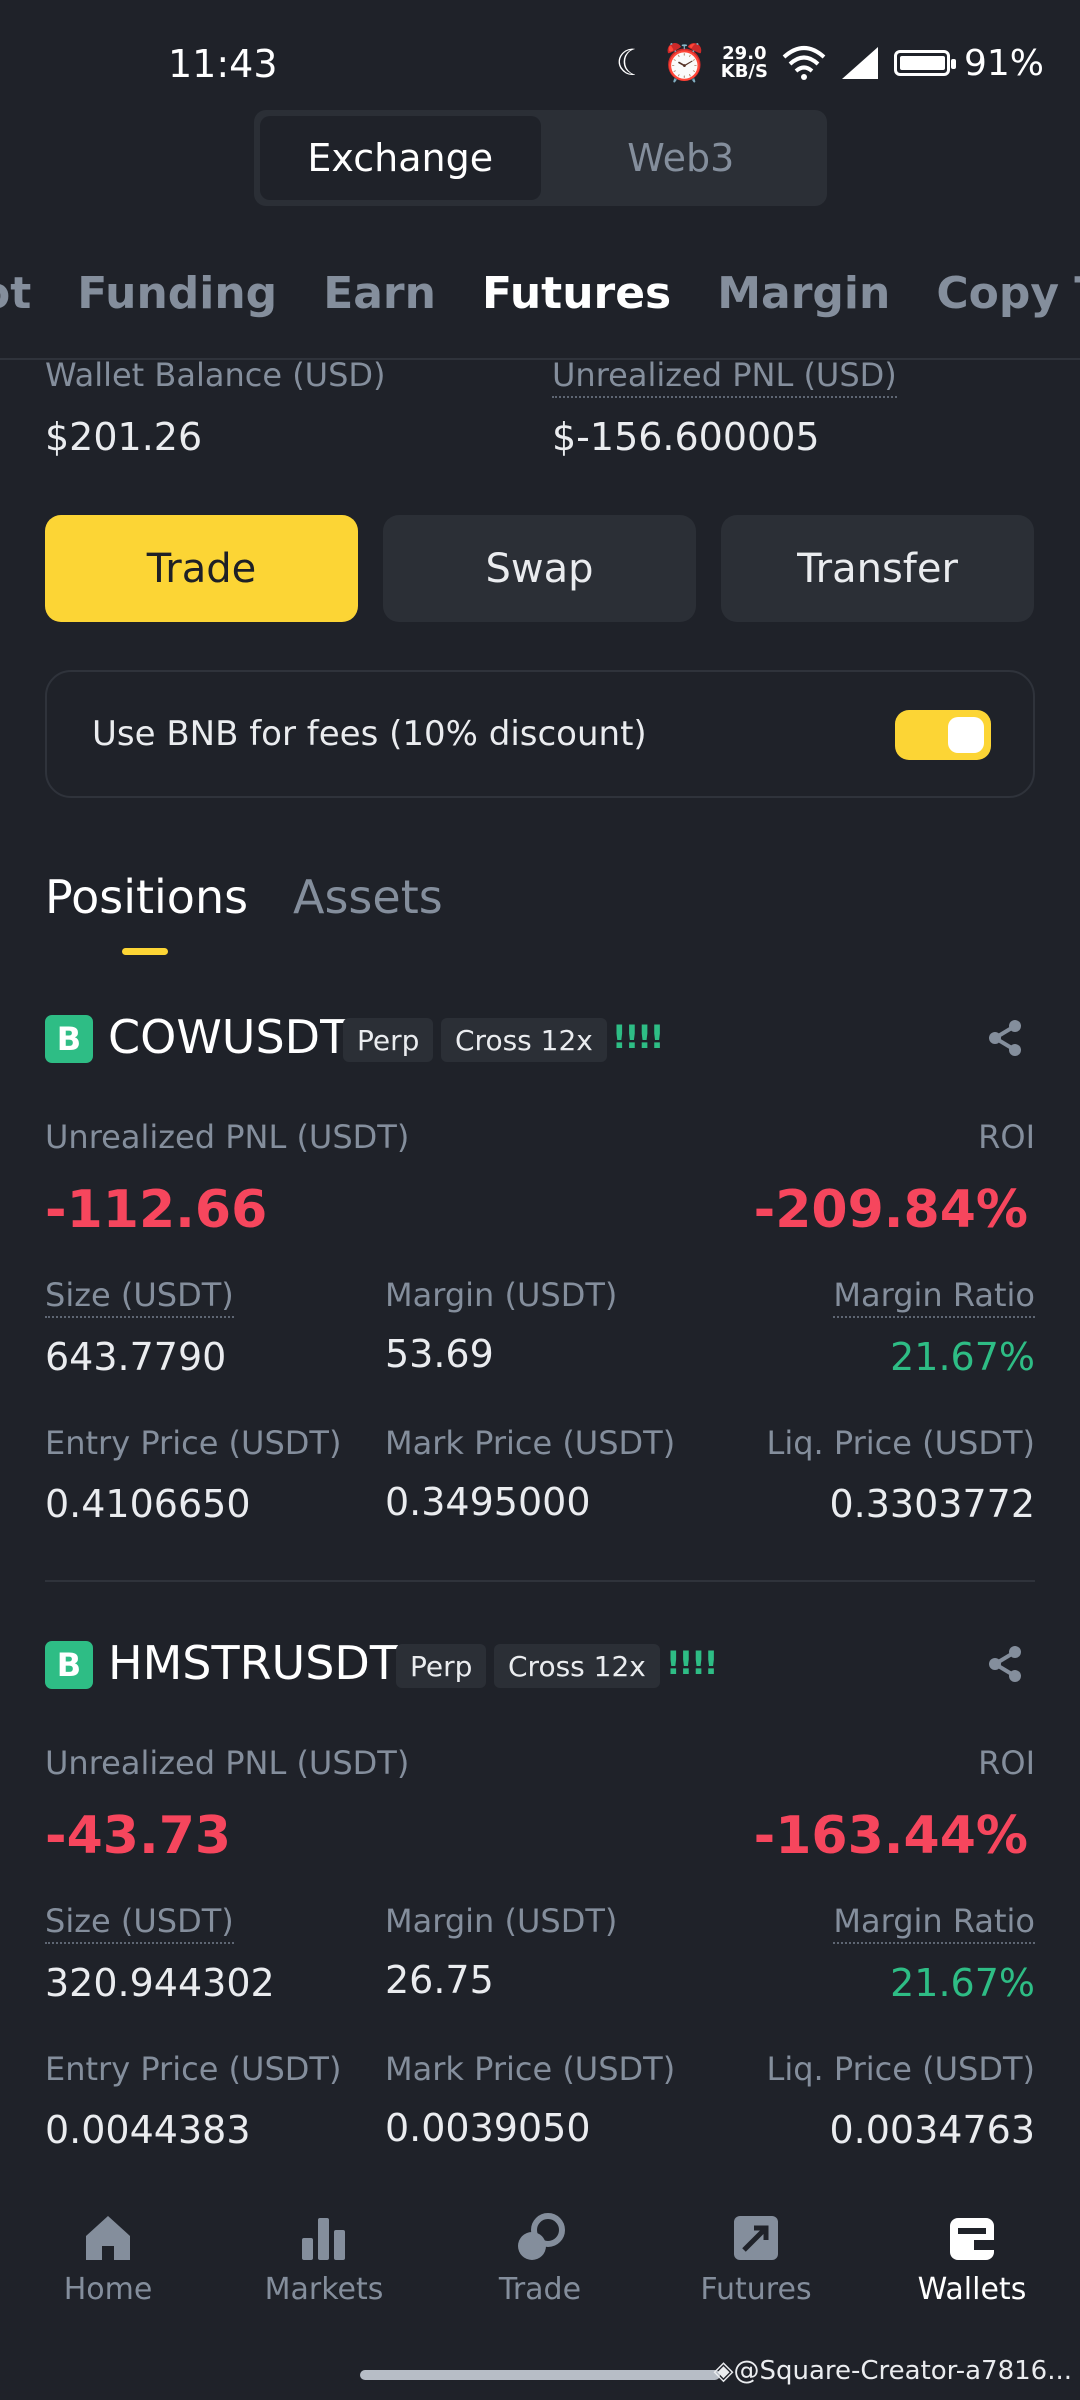  I want to click on bnb-fee-card: Use BNB for fees (10% discount), so click(540, 734).